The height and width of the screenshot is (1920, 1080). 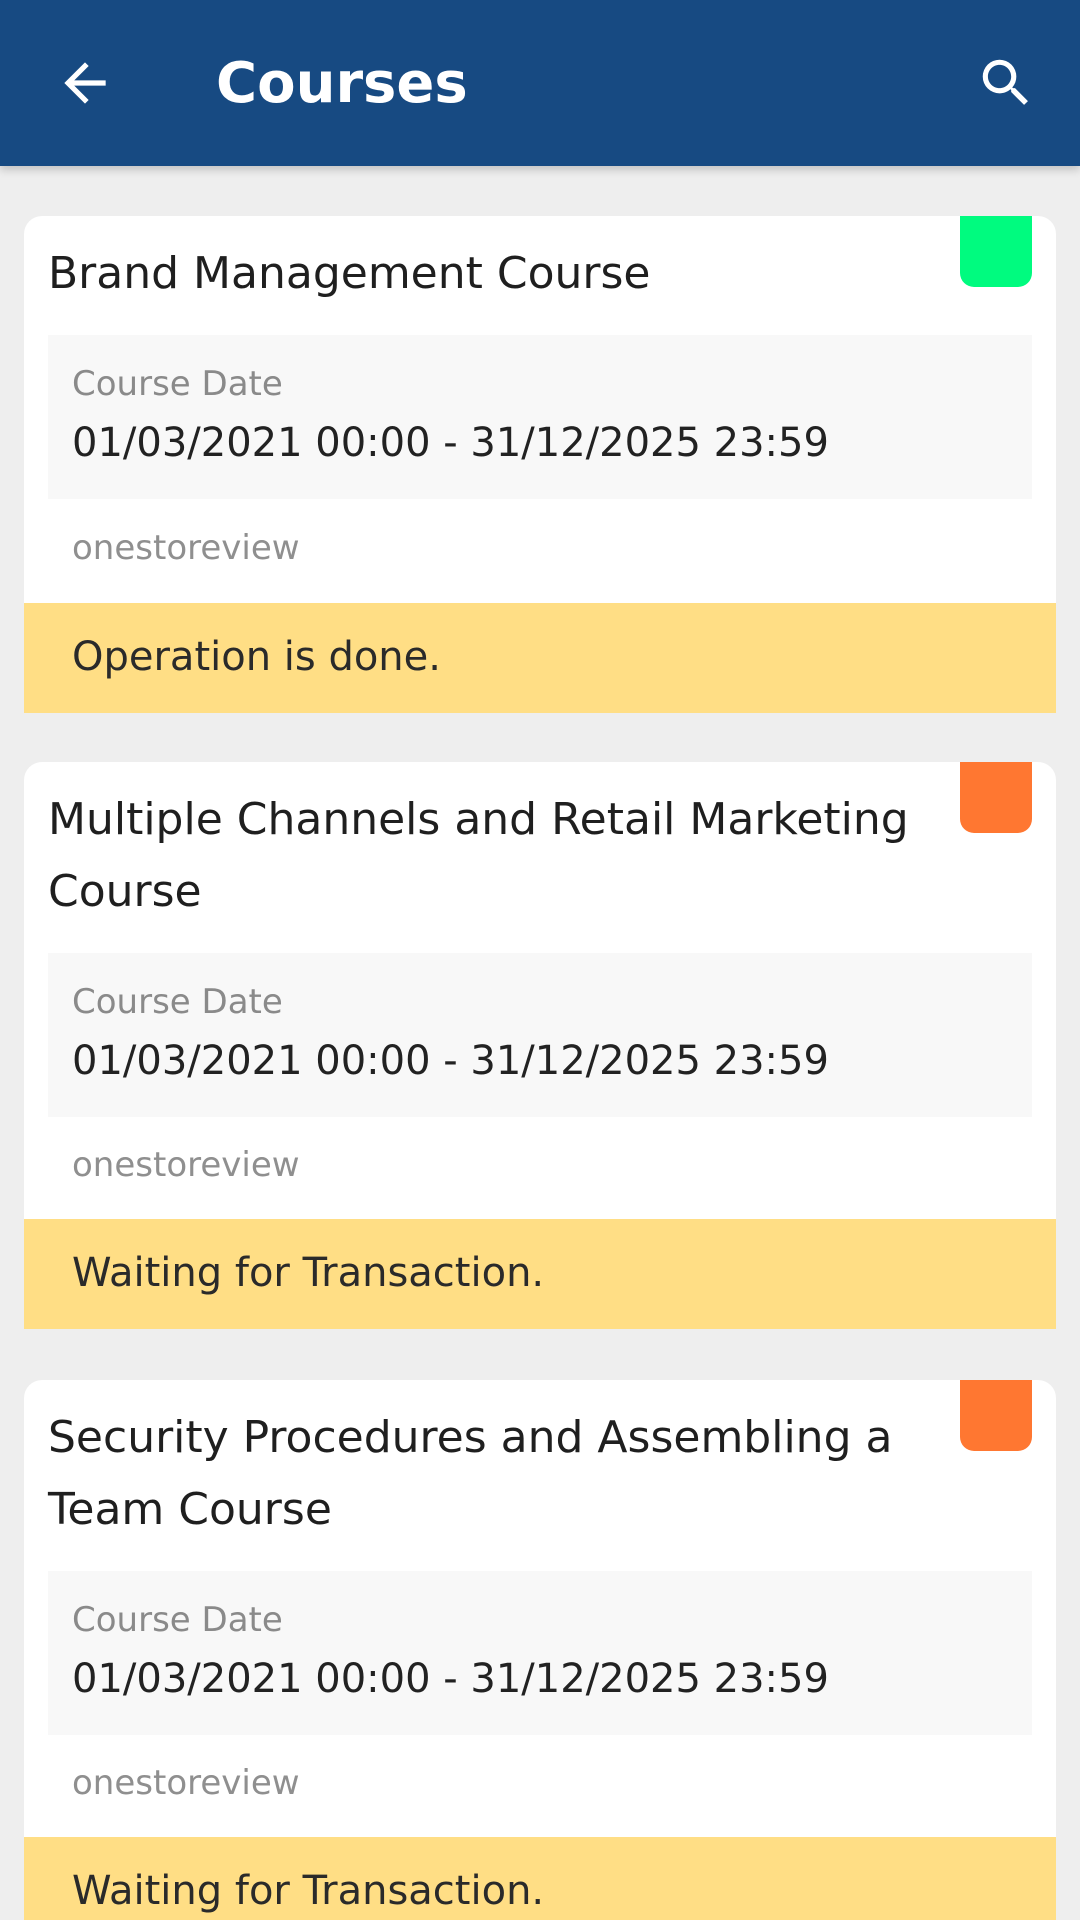 What do you see at coordinates (256, 657) in the screenshot?
I see `status-text: Operation is done.` at bounding box center [256, 657].